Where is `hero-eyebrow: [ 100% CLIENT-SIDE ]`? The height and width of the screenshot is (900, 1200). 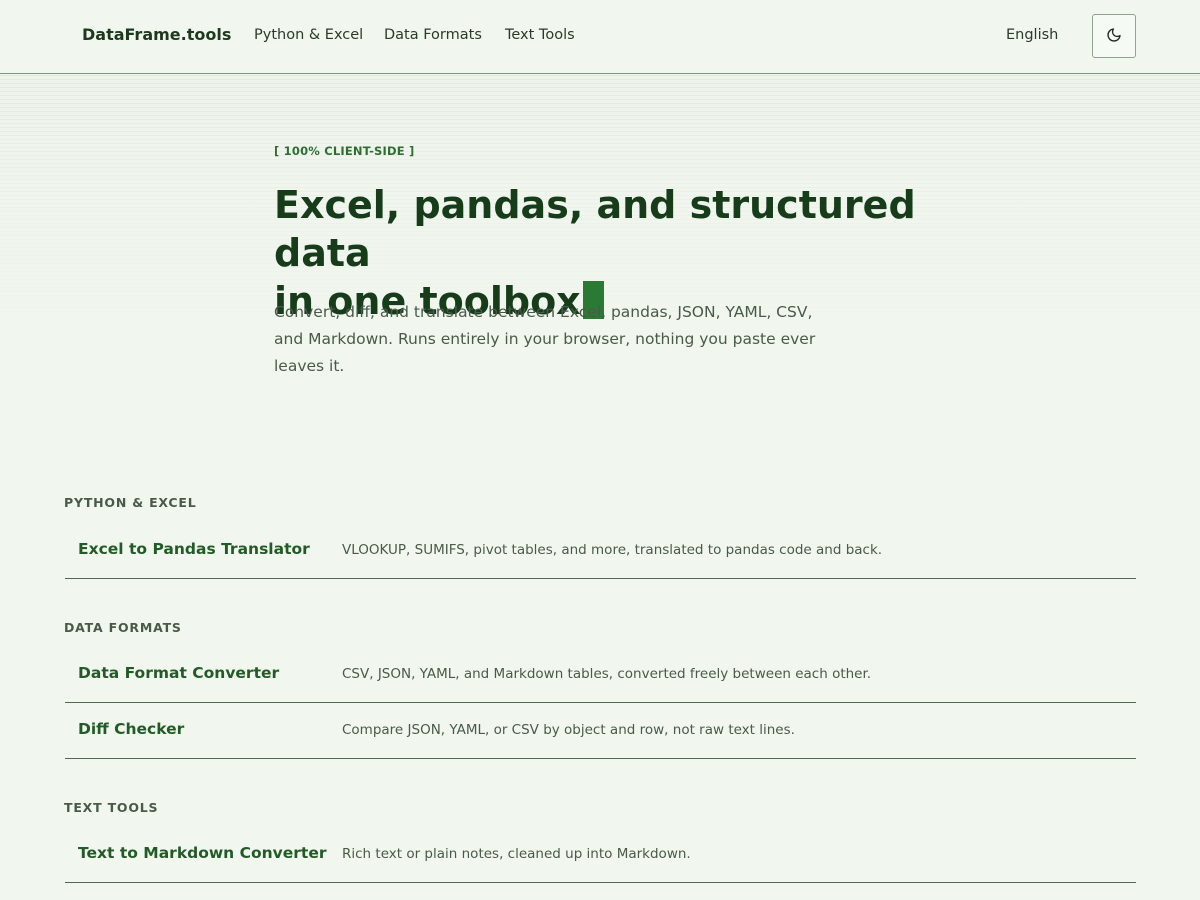 hero-eyebrow: [ 100% CLIENT-SIDE ] is located at coordinates (344, 151).